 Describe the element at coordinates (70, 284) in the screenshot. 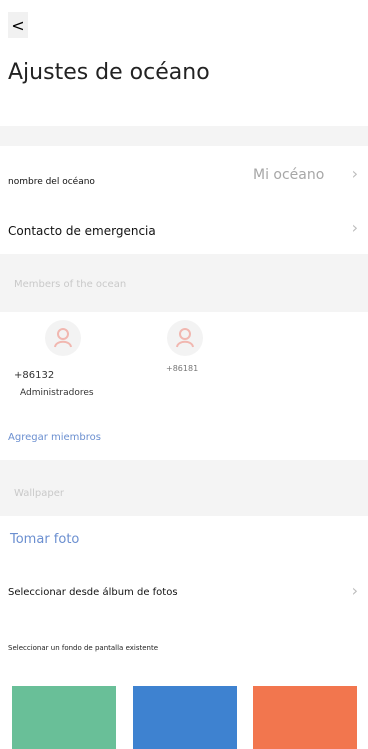

I see `members-section-title: Members of the ocean` at that location.